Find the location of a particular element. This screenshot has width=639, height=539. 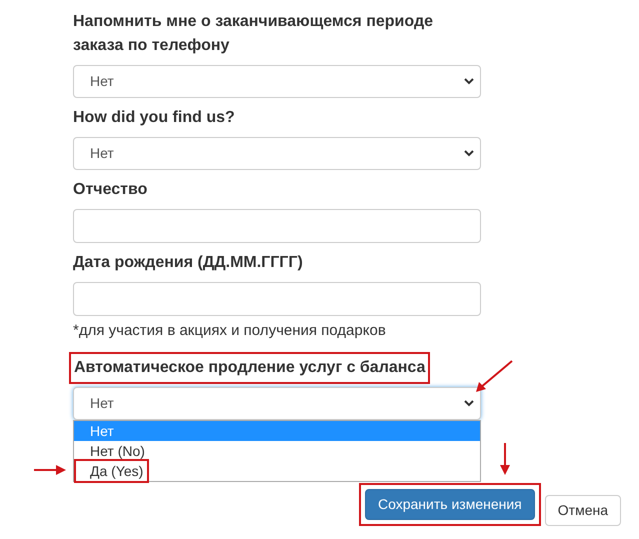

dropdown-option: Нет (No) is located at coordinates (277, 451).